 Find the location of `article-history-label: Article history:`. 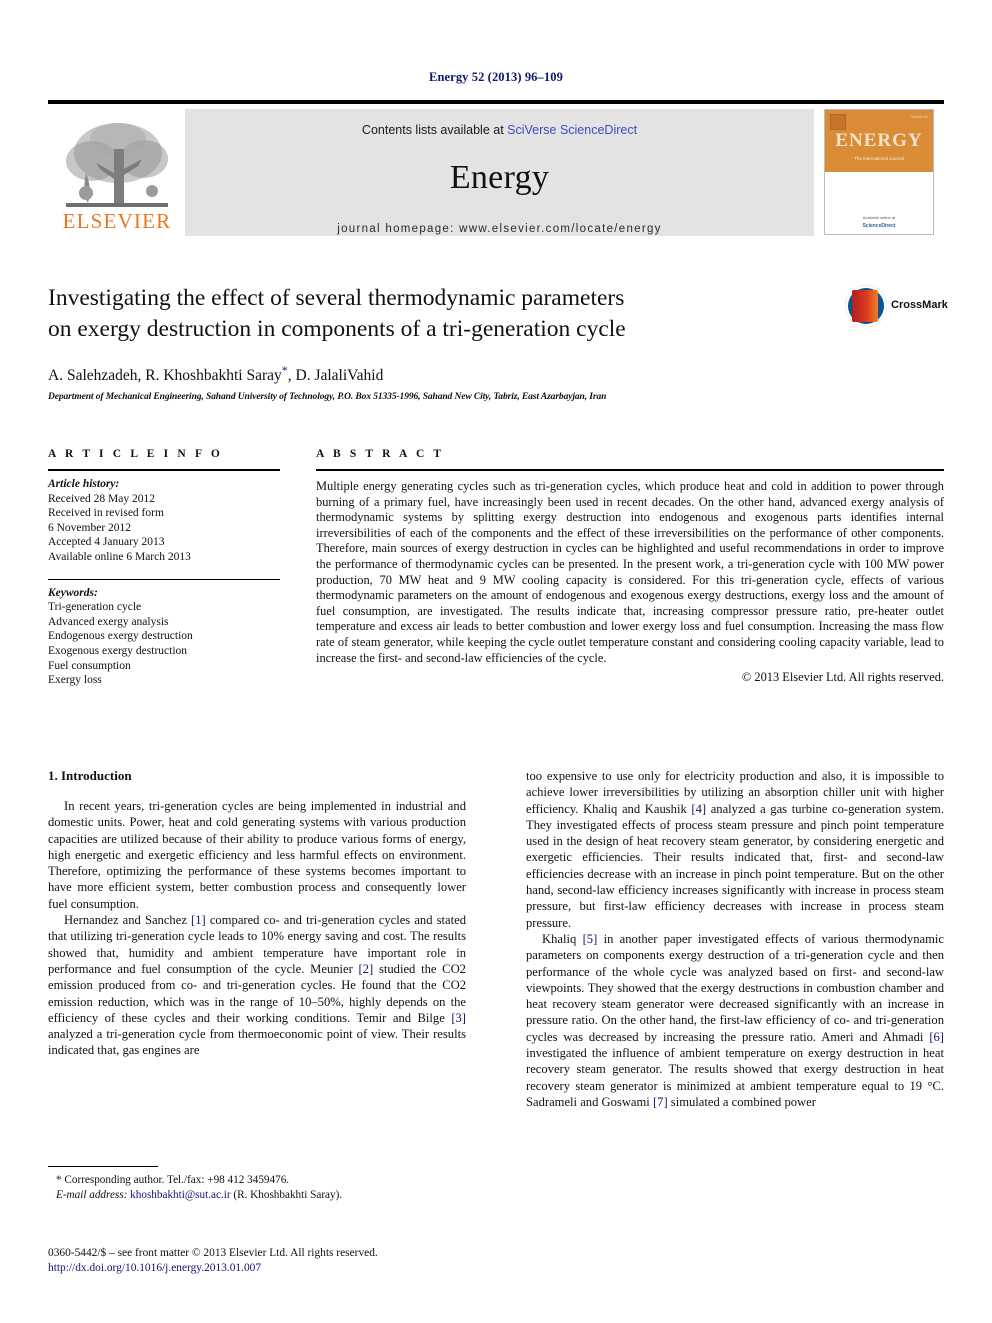

article-history-label: Article history: is located at coordinates (84, 484).